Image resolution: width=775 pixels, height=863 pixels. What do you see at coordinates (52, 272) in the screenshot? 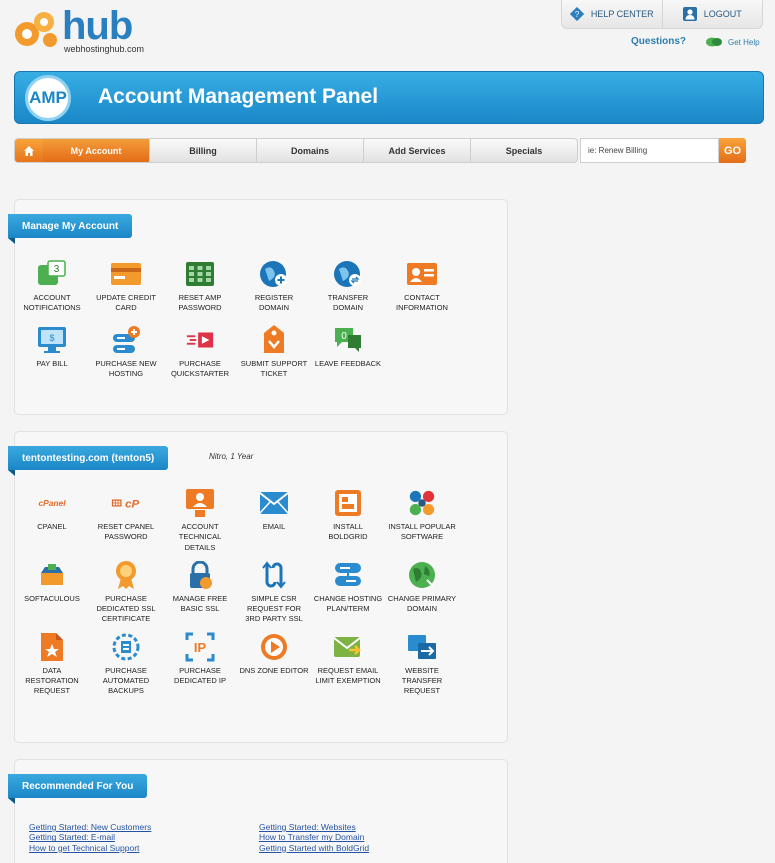
I see `notifications-icon: 3` at bounding box center [52, 272].